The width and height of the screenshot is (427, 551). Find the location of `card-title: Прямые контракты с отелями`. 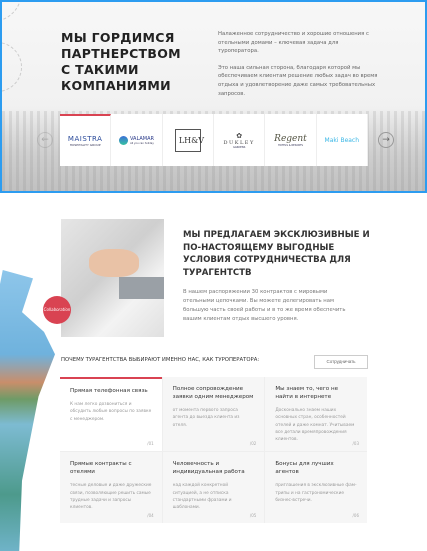

card-title: Прямые контракты с отелями is located at coordinates (101, 468).